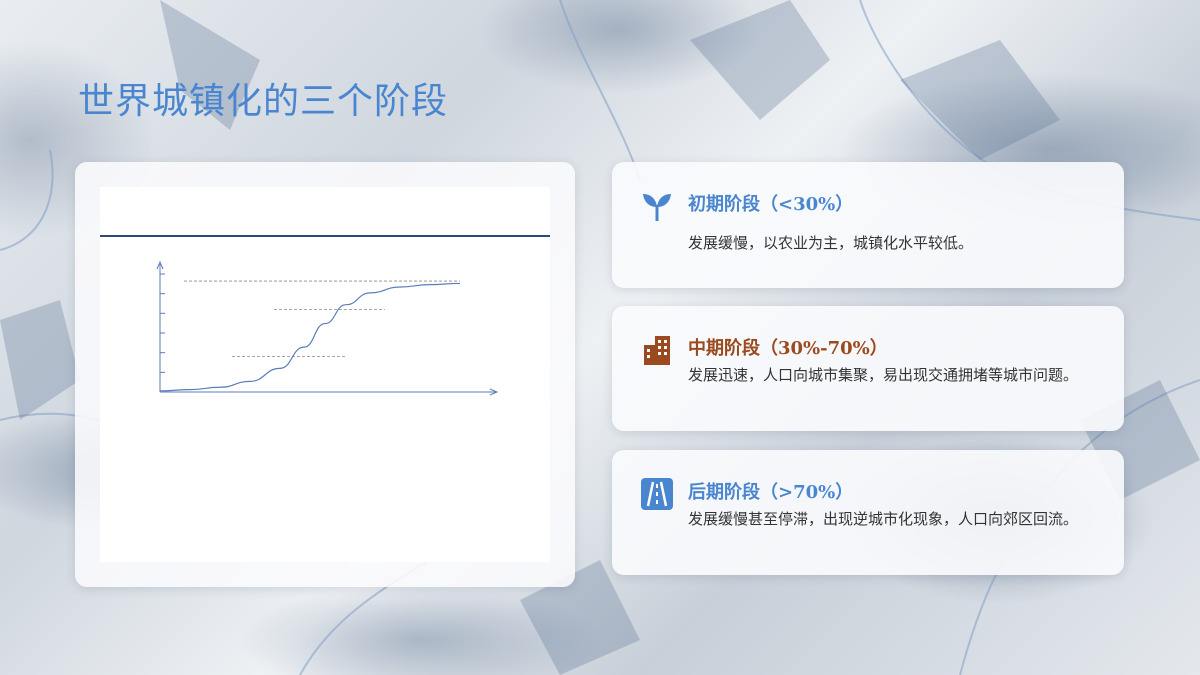 The height and width of the screenshot is (675, 1200). What do you see at coordinates (657, 207) in the screenshot?
I see `sprout-icon` at bounding box center [657, 207].